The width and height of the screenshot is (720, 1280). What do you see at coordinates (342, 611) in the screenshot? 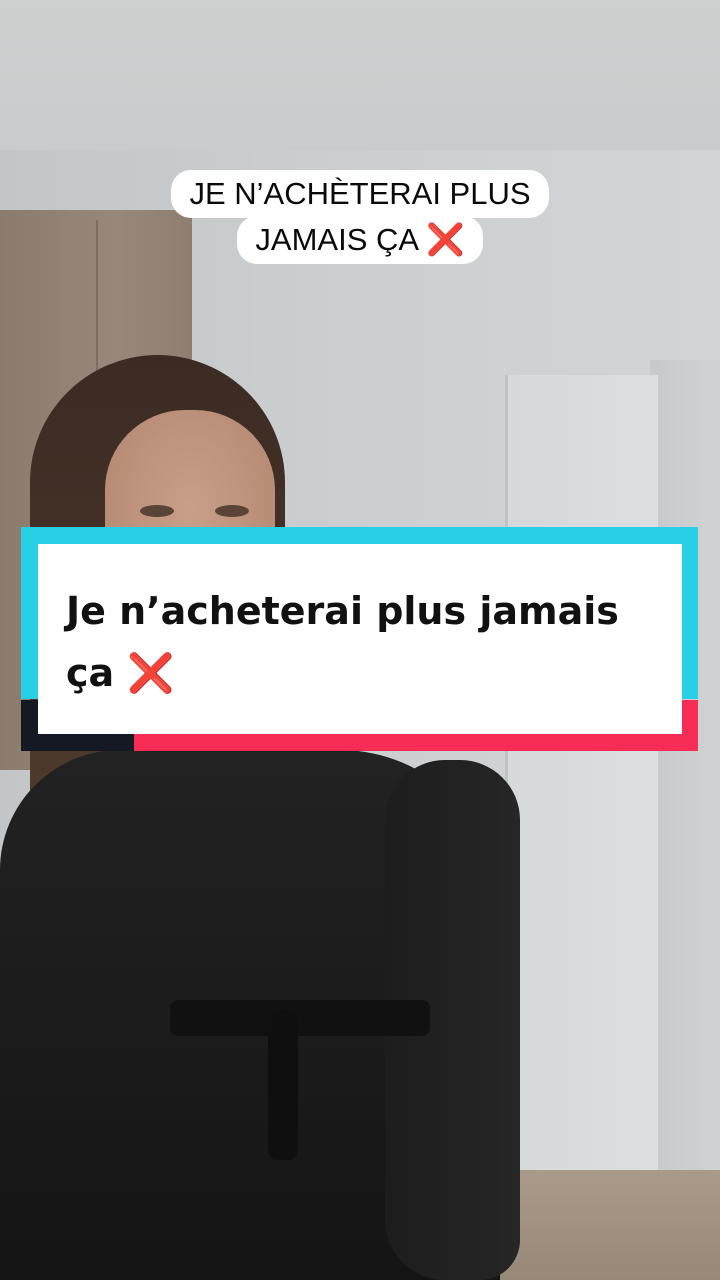
I see `title-card-line-1: Je n’acheterai plus jamais` at bounding box center [342, 611].